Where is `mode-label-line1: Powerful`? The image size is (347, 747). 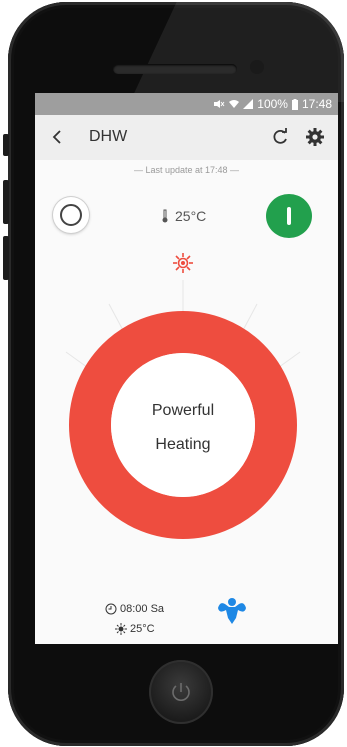 mode-label-line1: Powerful is located at coordinates (183, 410).